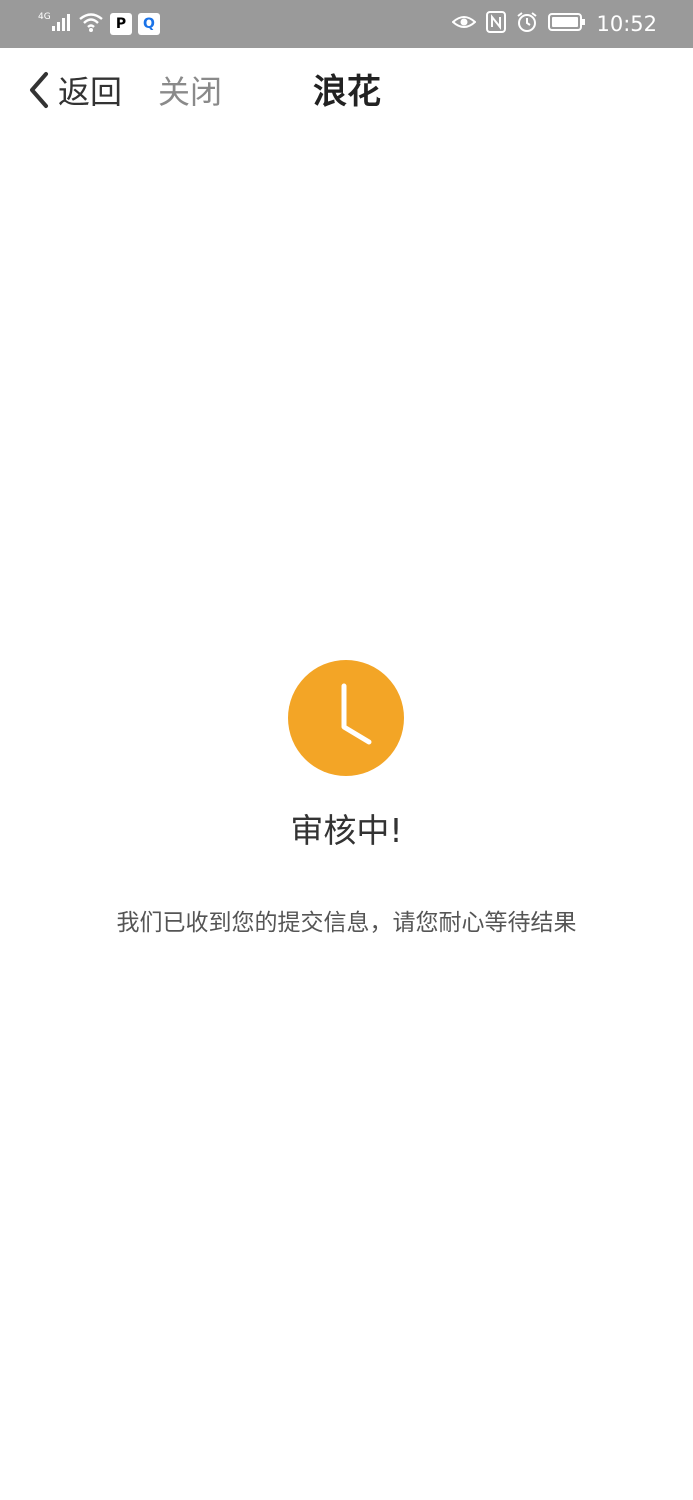 This screenshot has height=1500, width=693. I want to click on status-bar-left: 4G P Q, so click(99, 24).